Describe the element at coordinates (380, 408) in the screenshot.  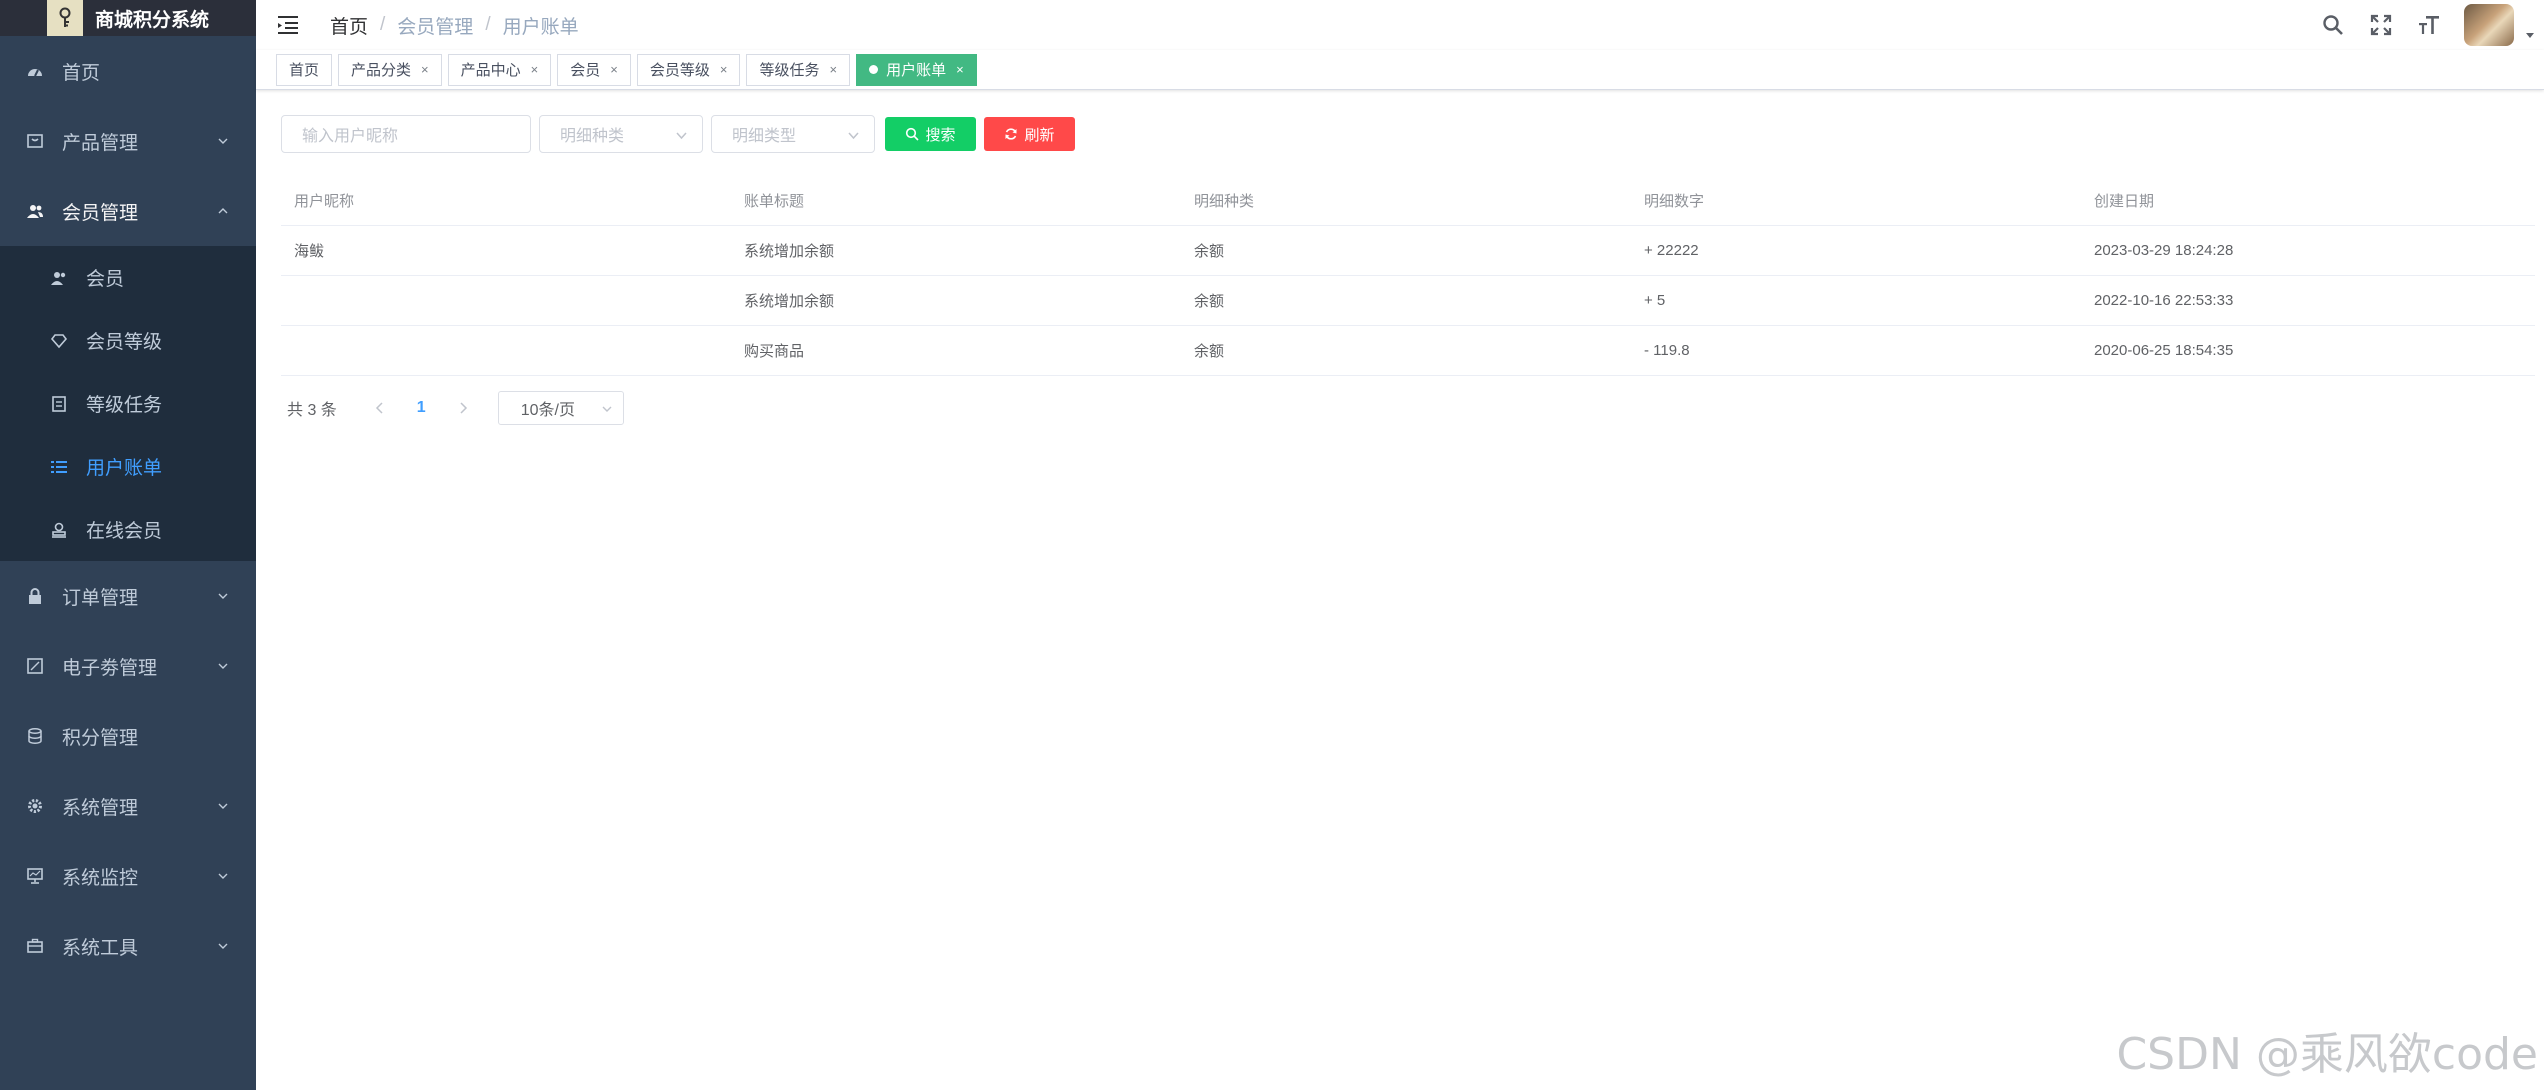
I see `chevron-left-icon` at that location.